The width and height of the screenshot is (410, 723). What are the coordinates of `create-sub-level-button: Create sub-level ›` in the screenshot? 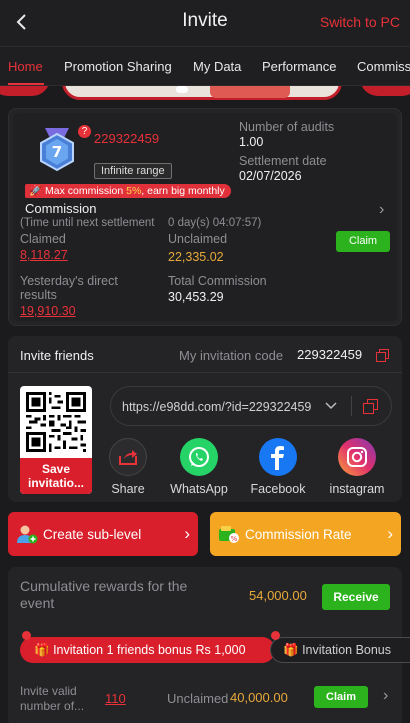 It's located at (103, 534).